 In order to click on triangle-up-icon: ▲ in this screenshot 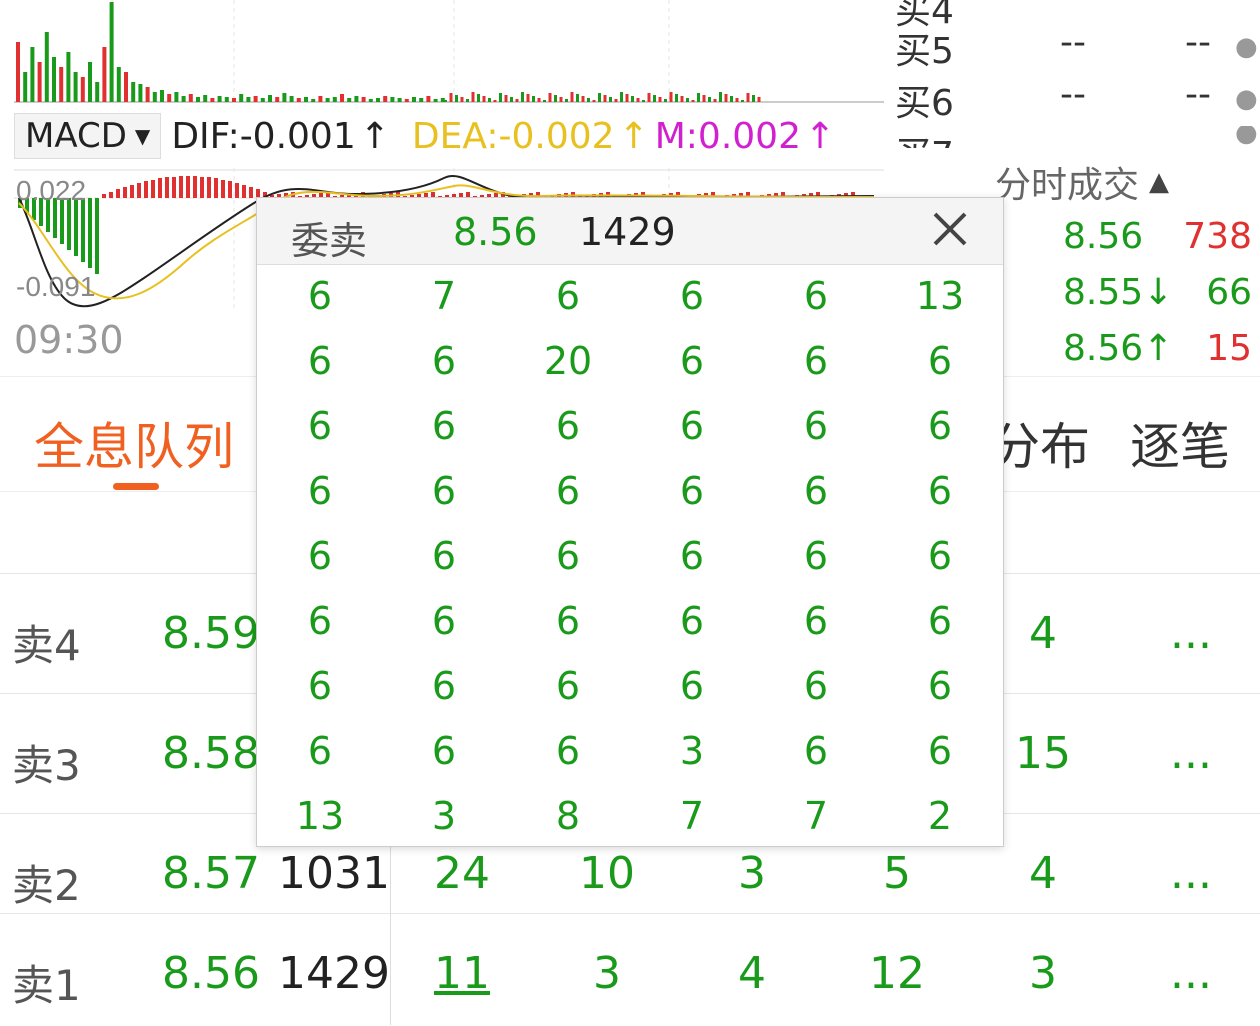, I will do `click(1159, 182)`.